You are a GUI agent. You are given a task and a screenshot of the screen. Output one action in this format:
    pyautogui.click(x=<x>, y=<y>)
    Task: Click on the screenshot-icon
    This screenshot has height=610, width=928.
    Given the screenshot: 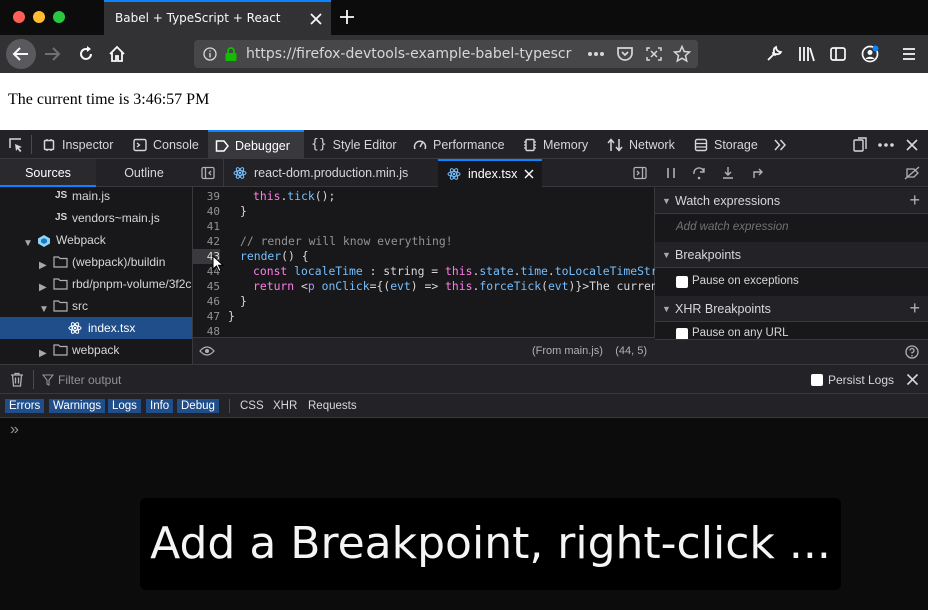 What is the action you would take?
    pyautogui.click(x=654, y=54)
    